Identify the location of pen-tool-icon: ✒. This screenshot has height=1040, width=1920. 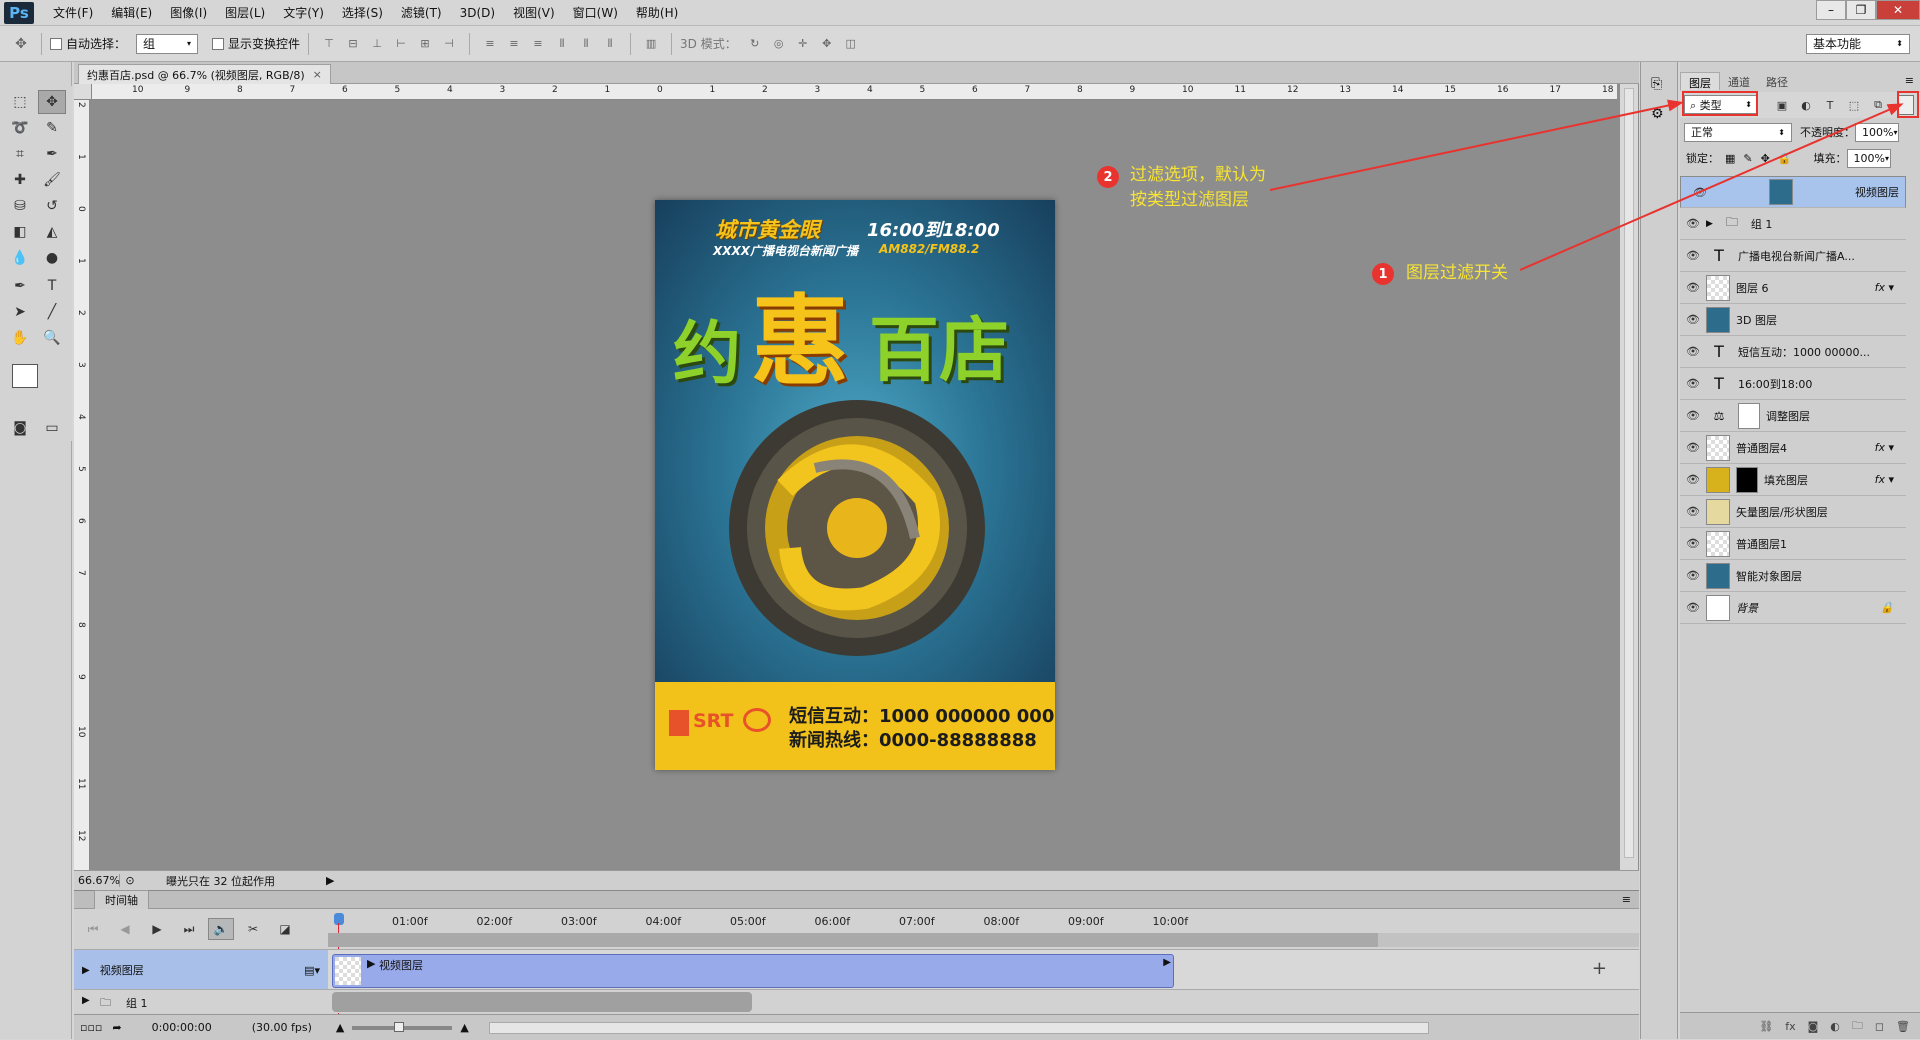
(20, 286).